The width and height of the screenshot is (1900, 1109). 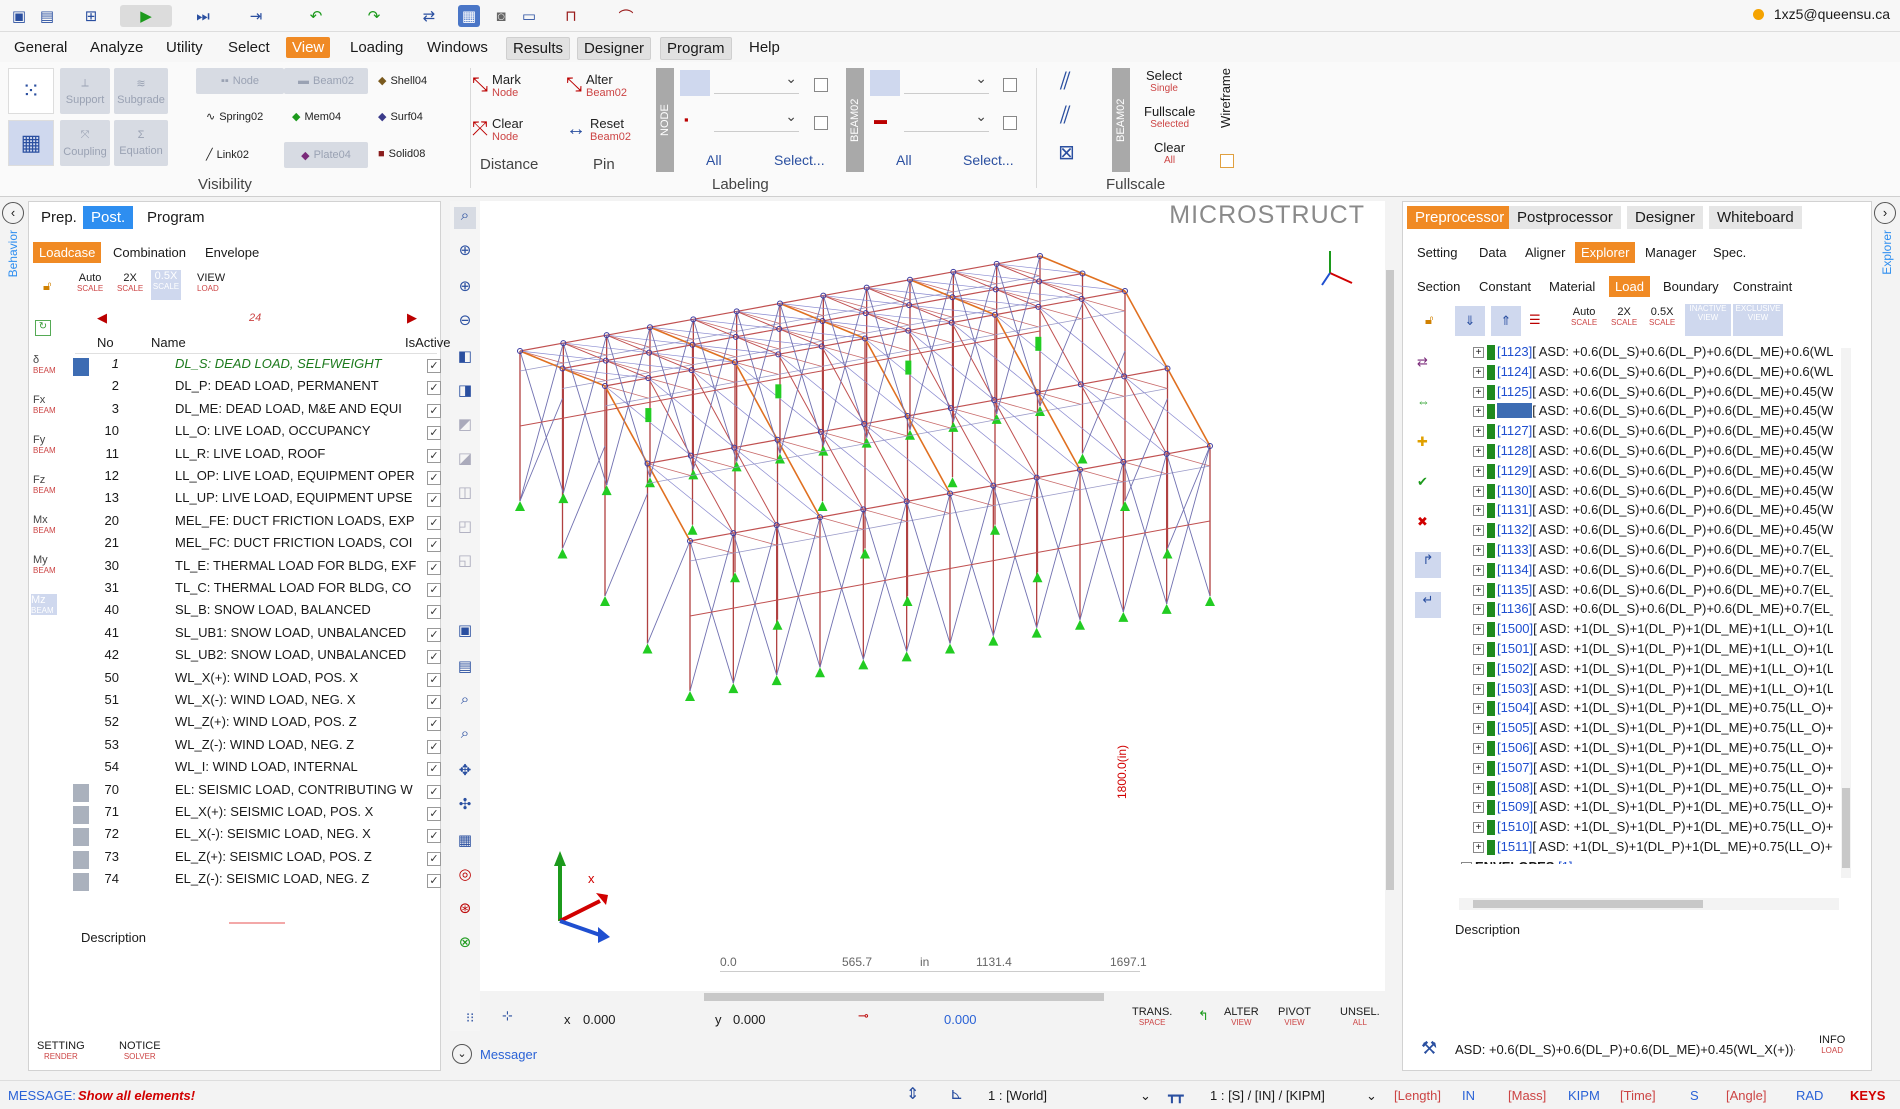 What do you see at coordinates (232, 252) in the screenshot?
I see `subtab-envelope: Envelope` at bounding box center [232, 252].